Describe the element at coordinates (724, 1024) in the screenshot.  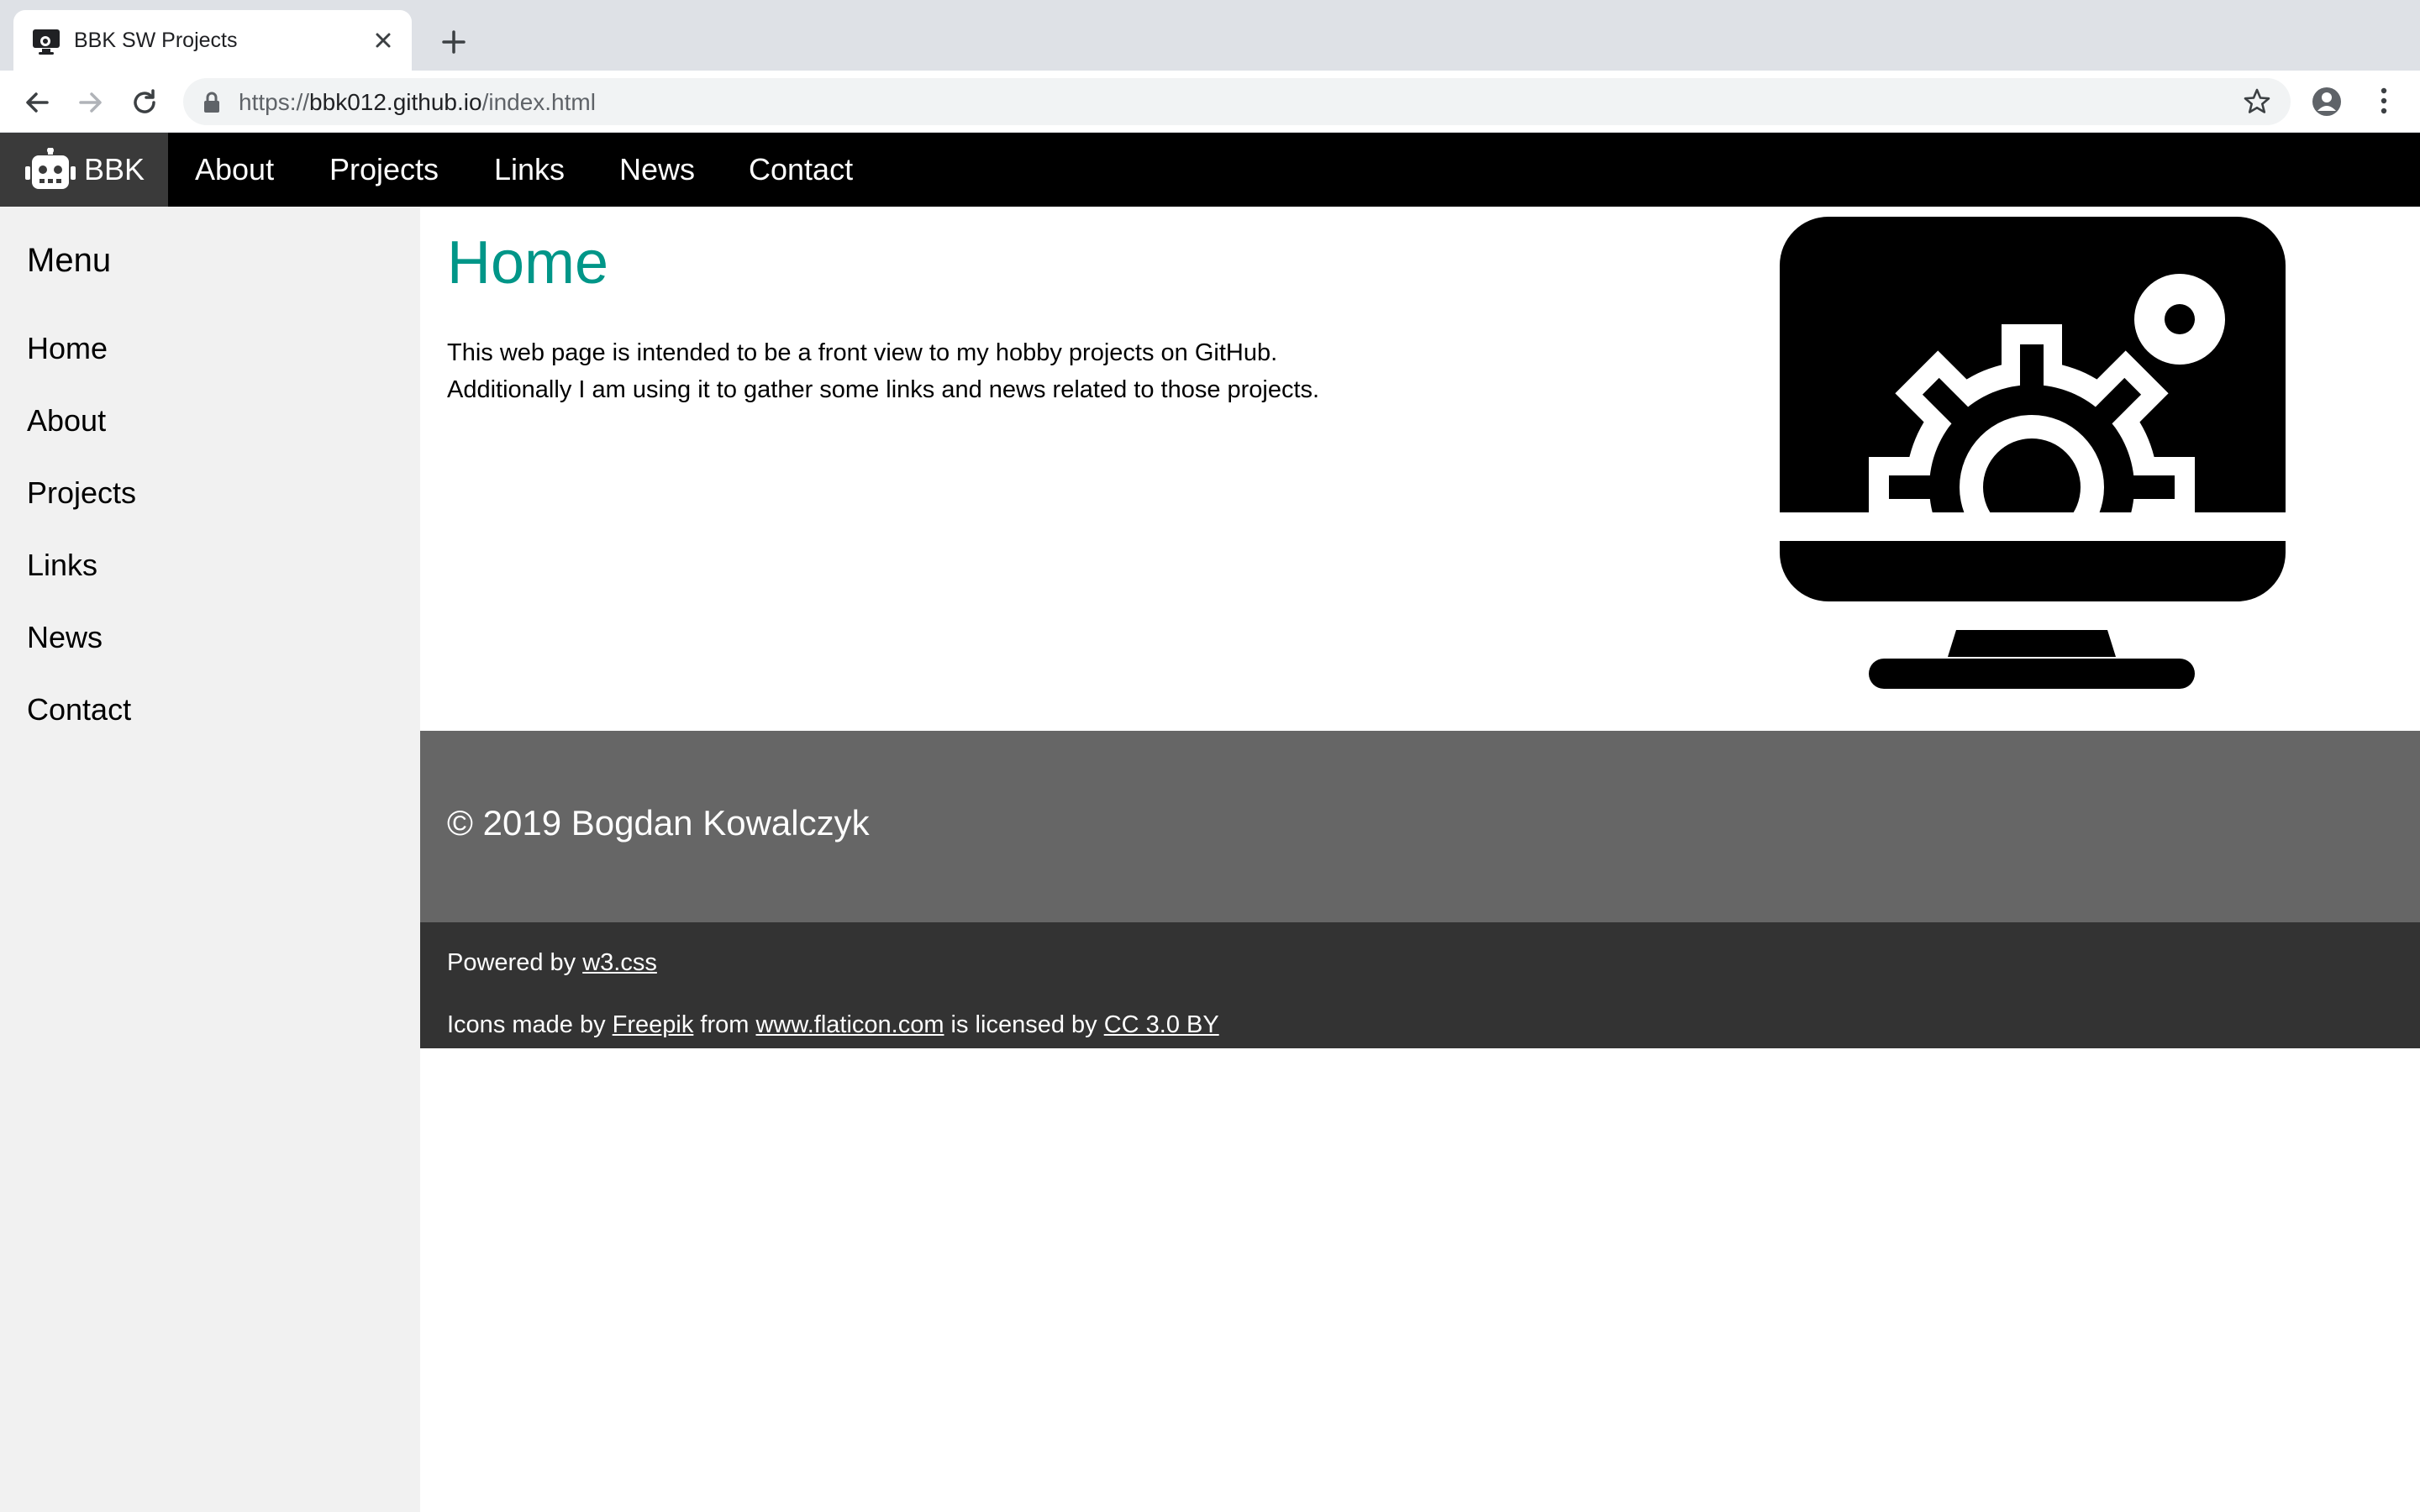
I see `icons-credit-from: from` at that location.